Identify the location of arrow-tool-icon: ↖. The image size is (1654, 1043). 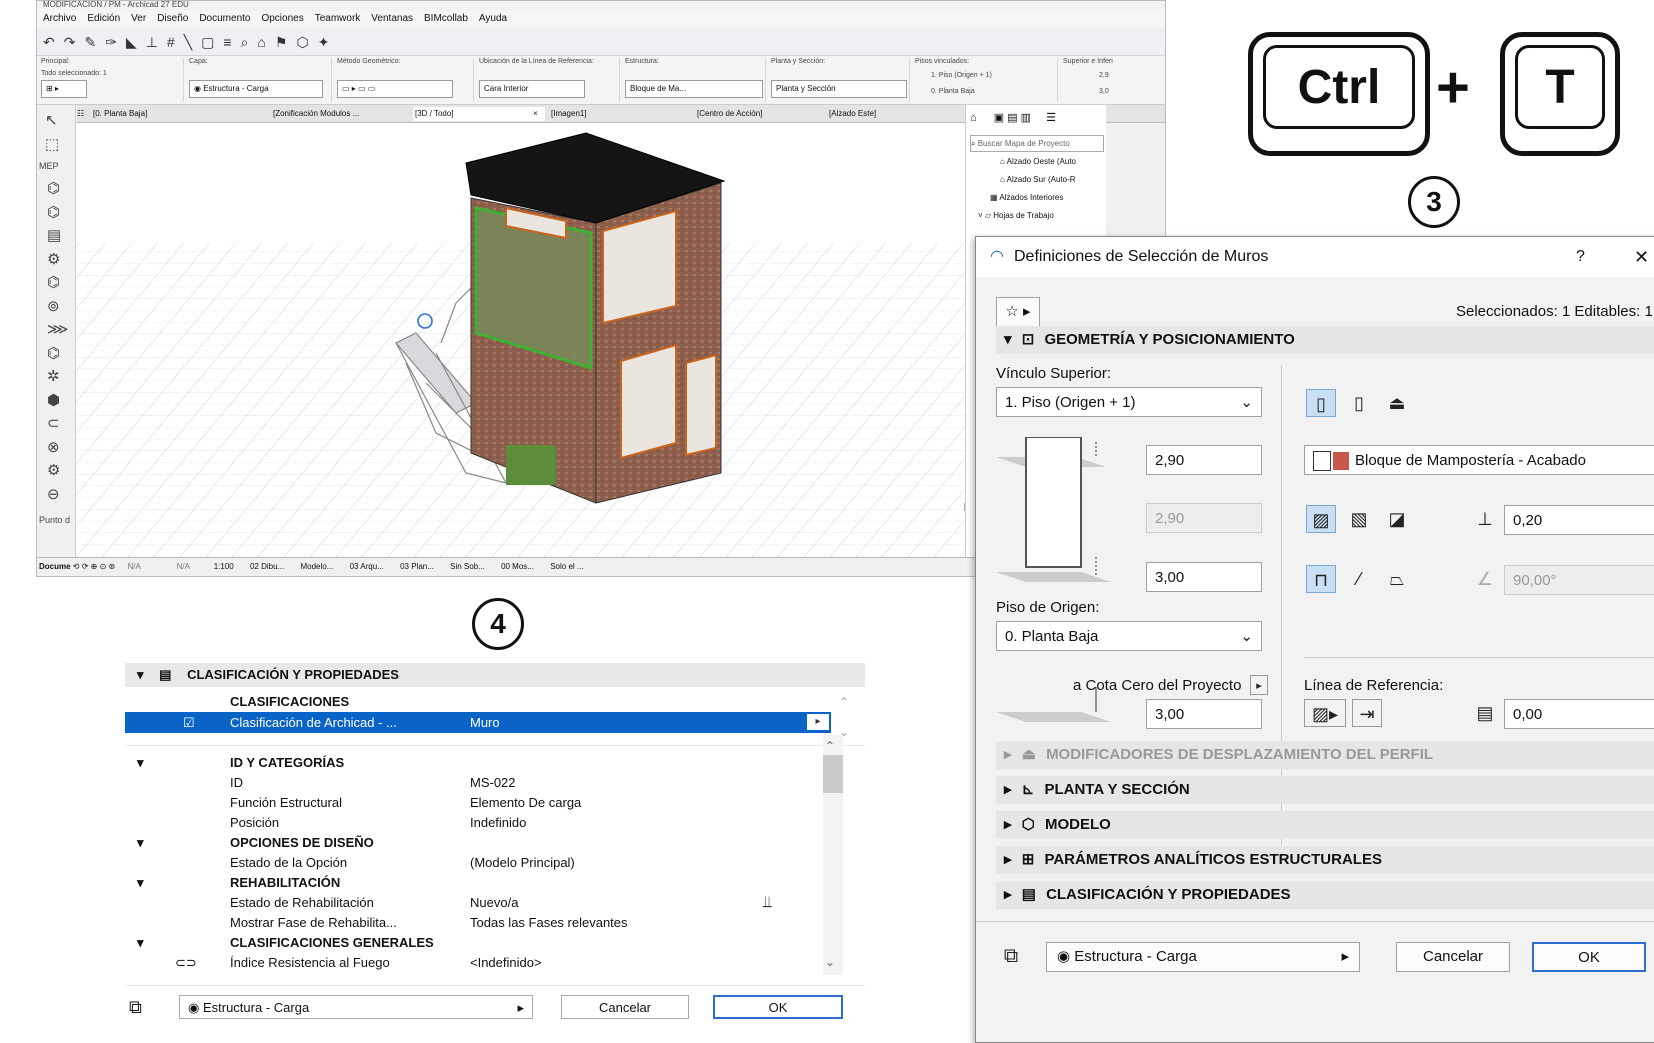
(51, 120).